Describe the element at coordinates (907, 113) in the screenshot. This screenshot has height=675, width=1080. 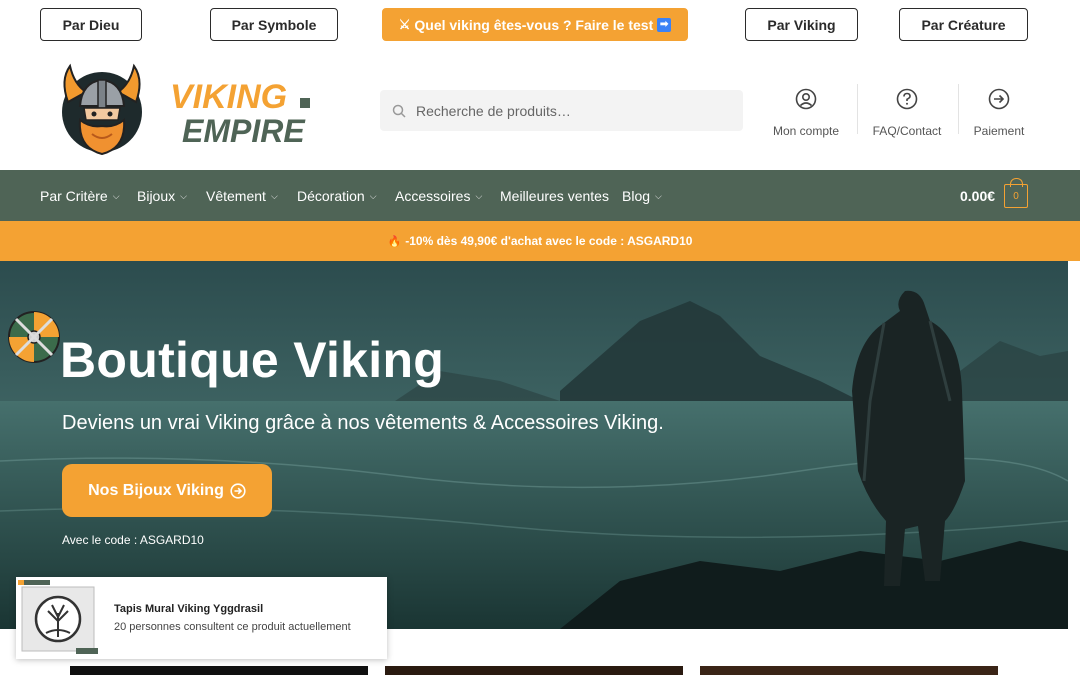
I see `faq-contact-link: FAQ/Contact` at that location.